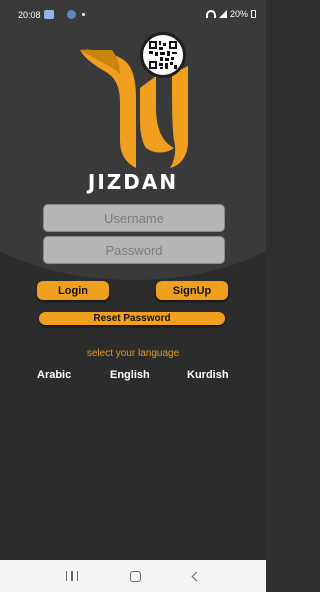 Image resolution: width=320 pixels, height=592 pixels. What do you see at coordinates (54, 375) in the screenshot?
I see `language-arabic: Arabic` at bounding box center [54, 375].